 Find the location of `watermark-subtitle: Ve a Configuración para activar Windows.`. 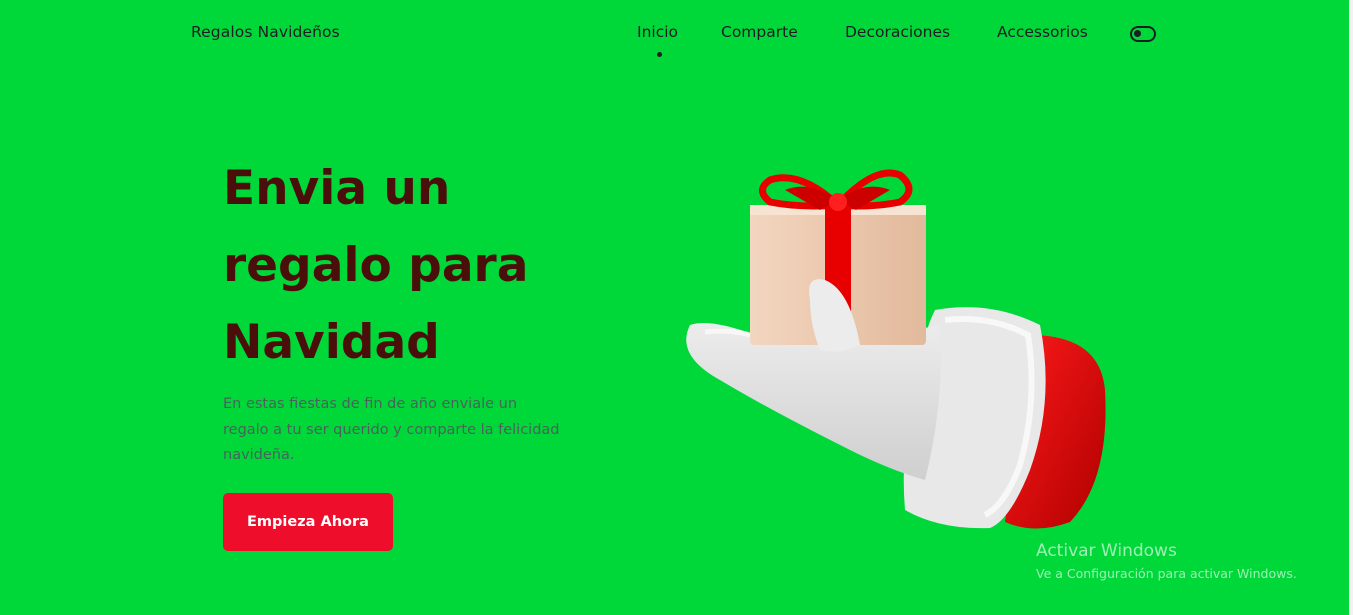

watermark-subtitle: Ve a Configuración para activar Windows. is located at coordinates (1166, 573).